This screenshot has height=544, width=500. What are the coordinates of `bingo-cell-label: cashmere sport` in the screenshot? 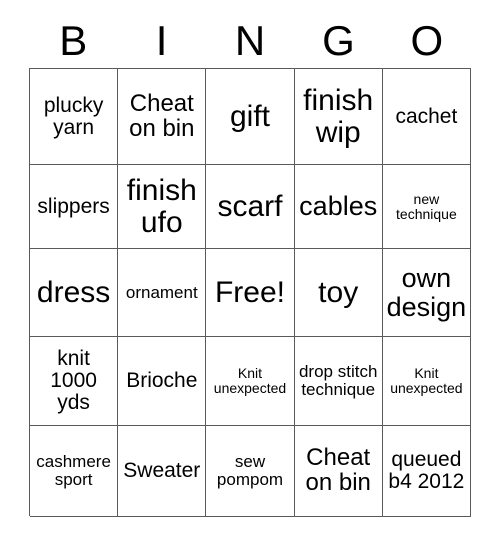 It's located at (73, 470).